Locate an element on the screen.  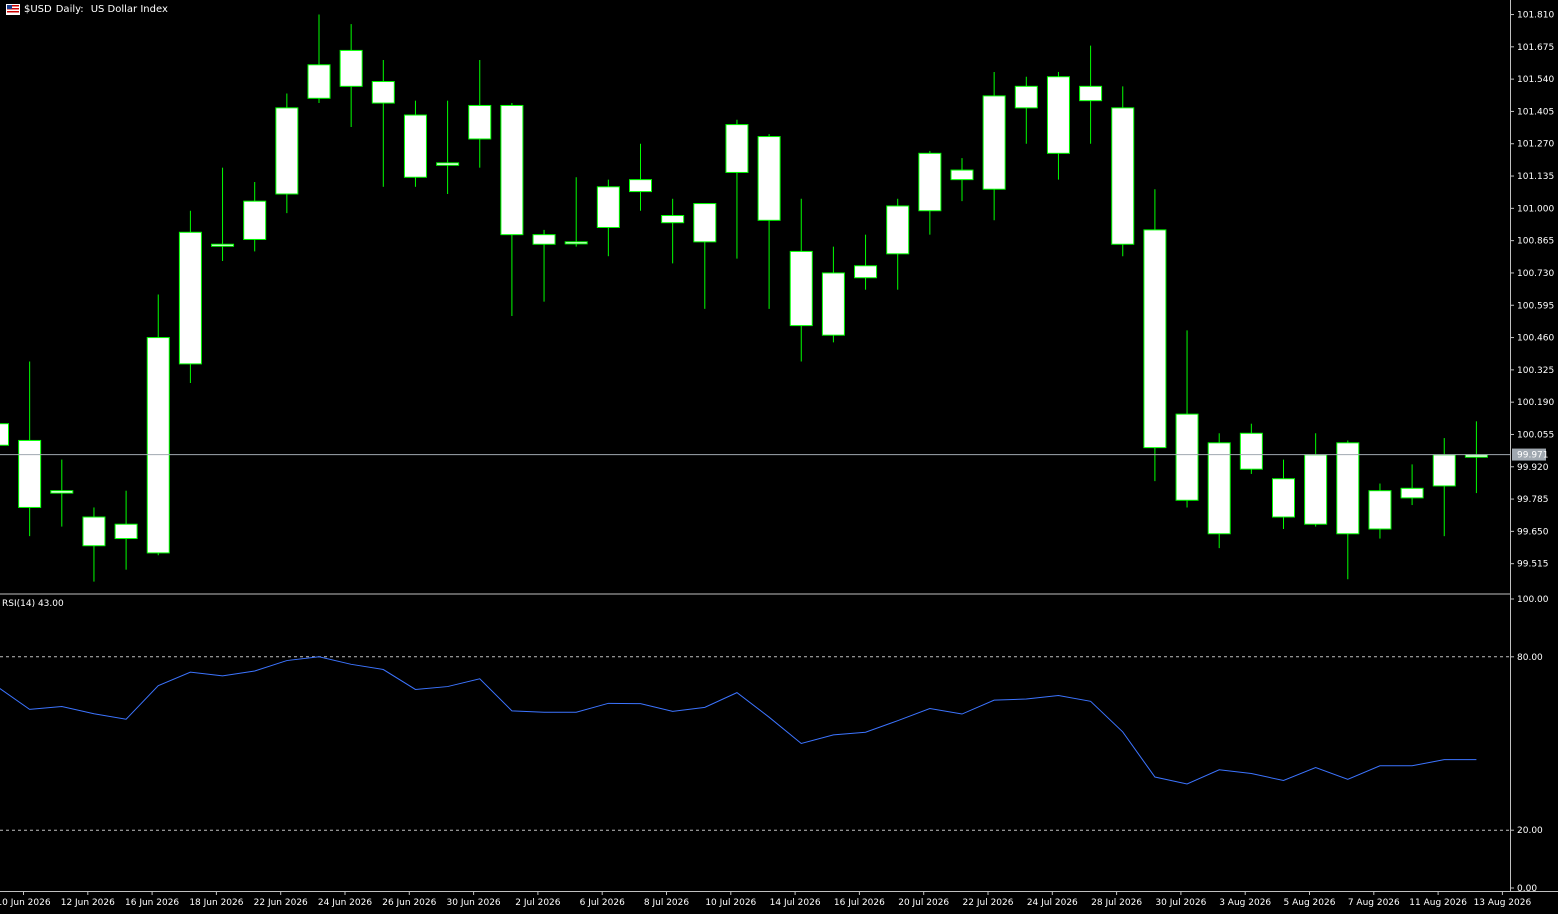
current-price-label: 99.971 is located at coordinates (1533, 456).